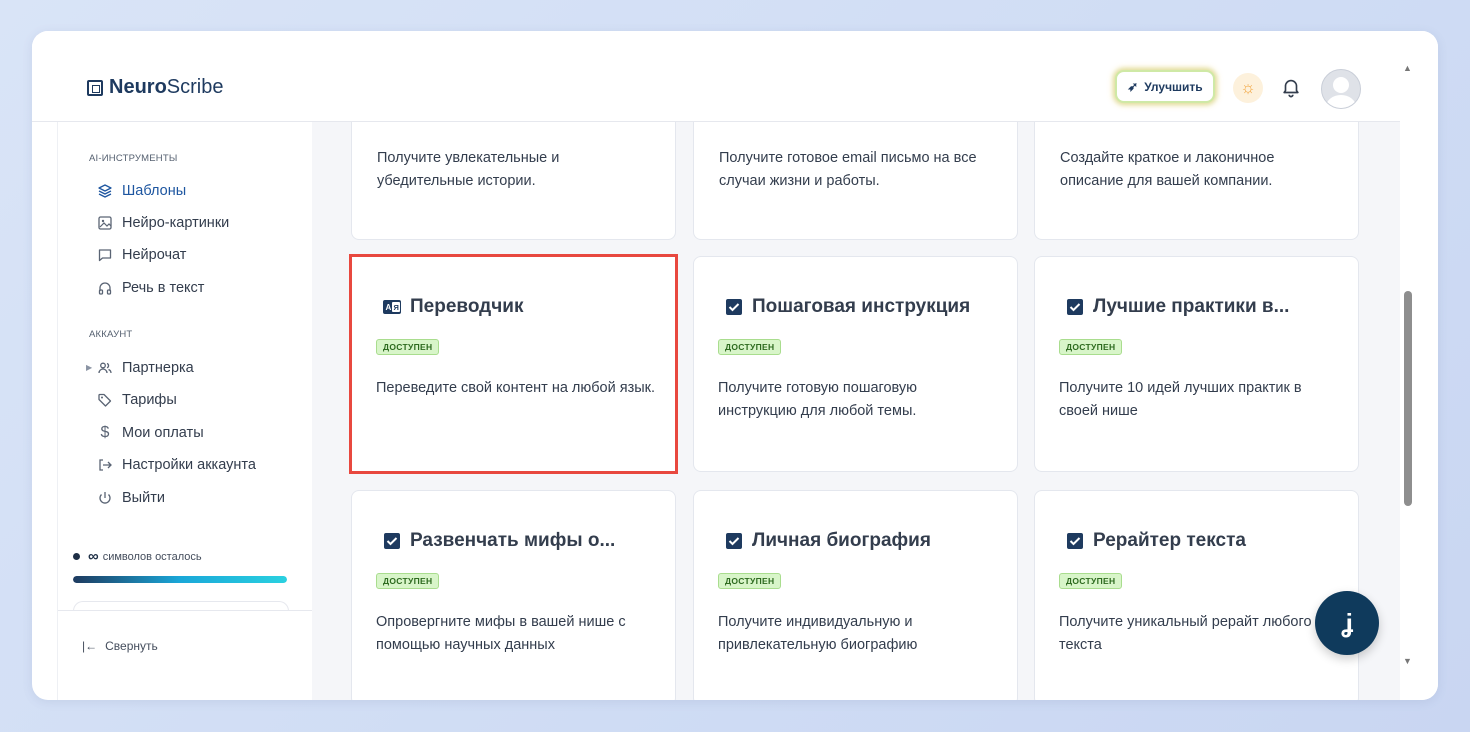 This screenshot has height=732, width=1470. Describe the element at coordinates (76, 556) in the screenshot. I see `status-dot` at that location.